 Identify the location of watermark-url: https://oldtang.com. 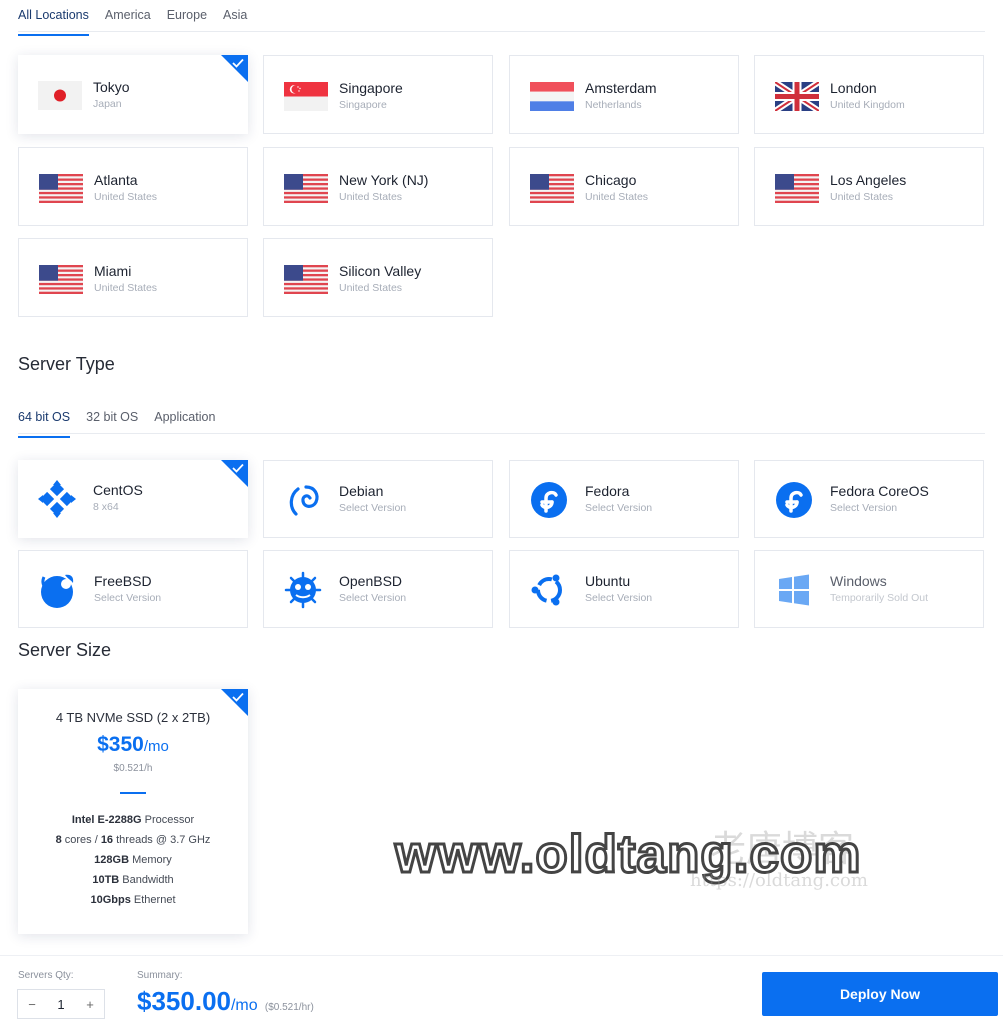
(779, 880).